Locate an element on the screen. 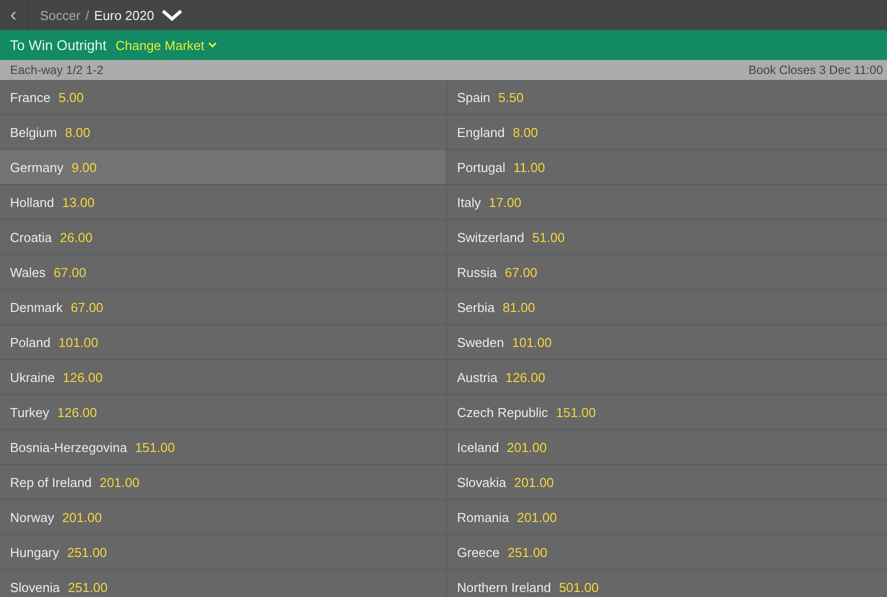 The height and width of the screenshot is (597, 887). book-closes-text: Book Closes 3 Dec 11:00 is located at coordinates (815, 70).